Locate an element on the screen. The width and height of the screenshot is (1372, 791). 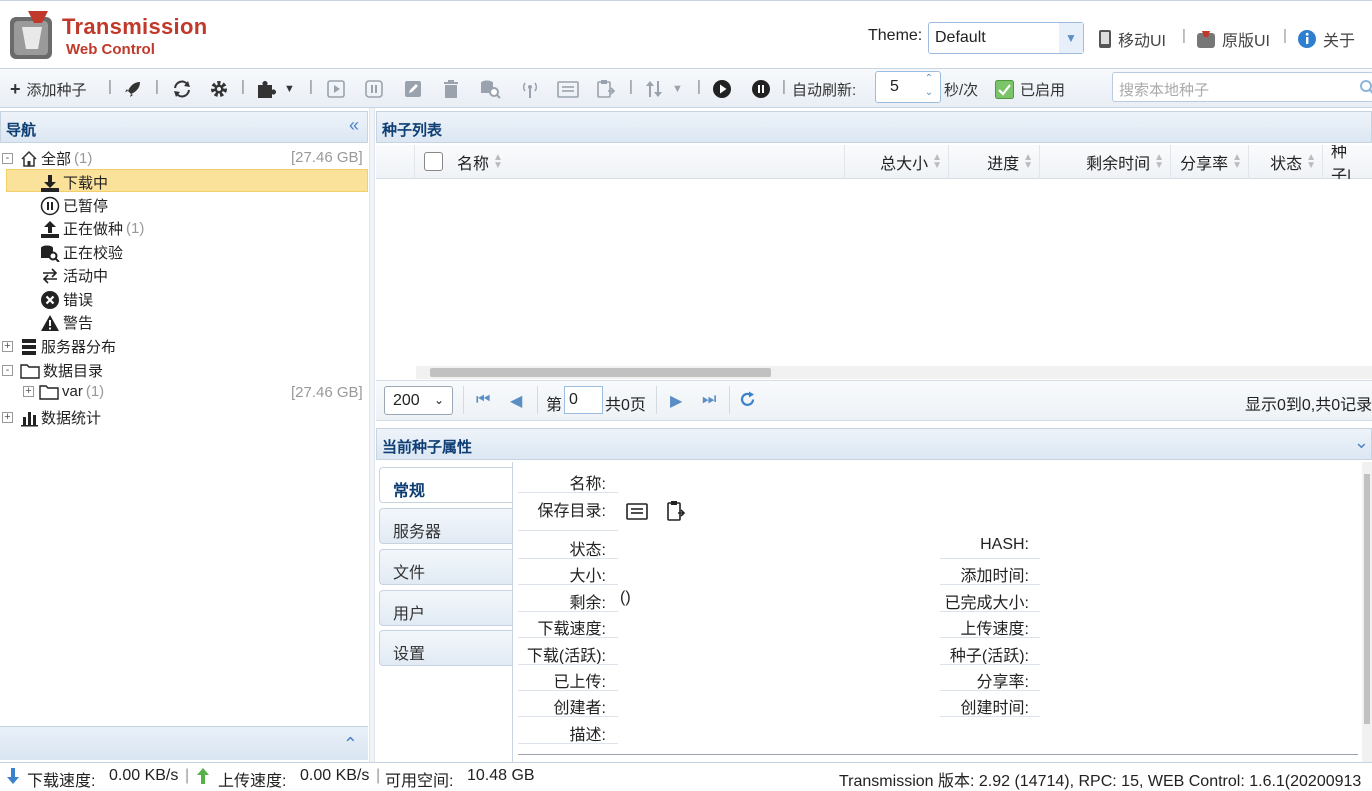
rename-icon is located at coordinates (413, 89).